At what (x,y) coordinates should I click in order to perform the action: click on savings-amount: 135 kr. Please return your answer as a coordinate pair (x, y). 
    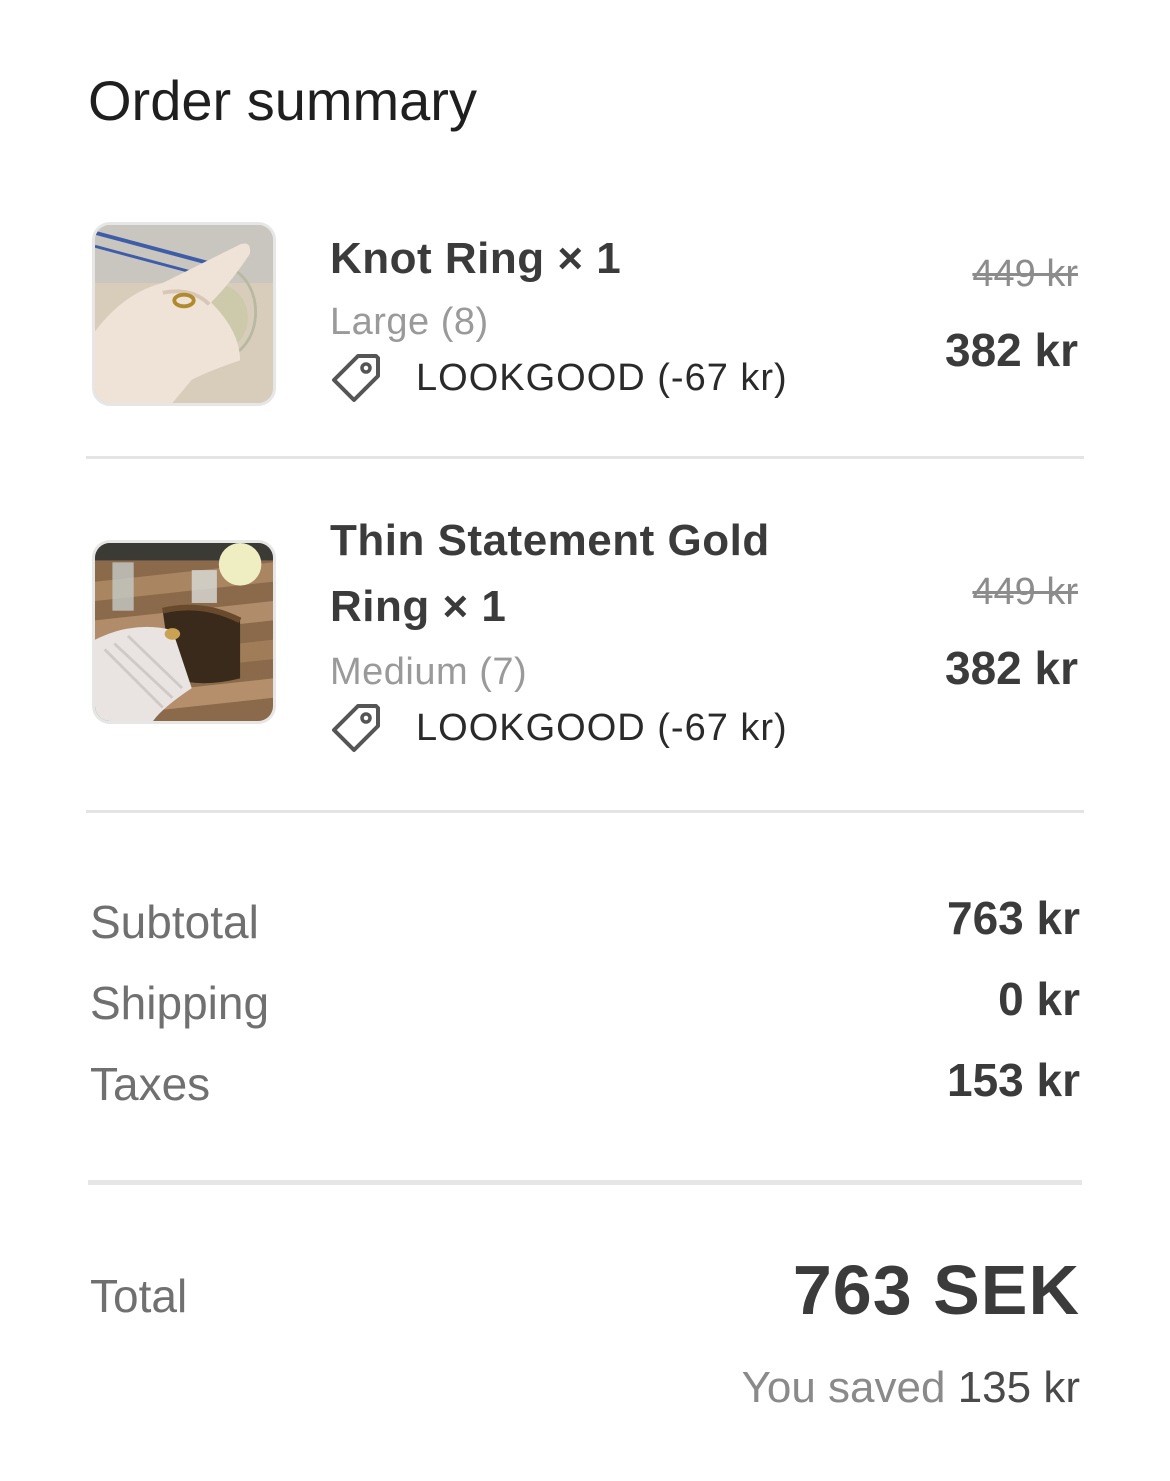
    Looking at the image, I should click on (1018, 1387).